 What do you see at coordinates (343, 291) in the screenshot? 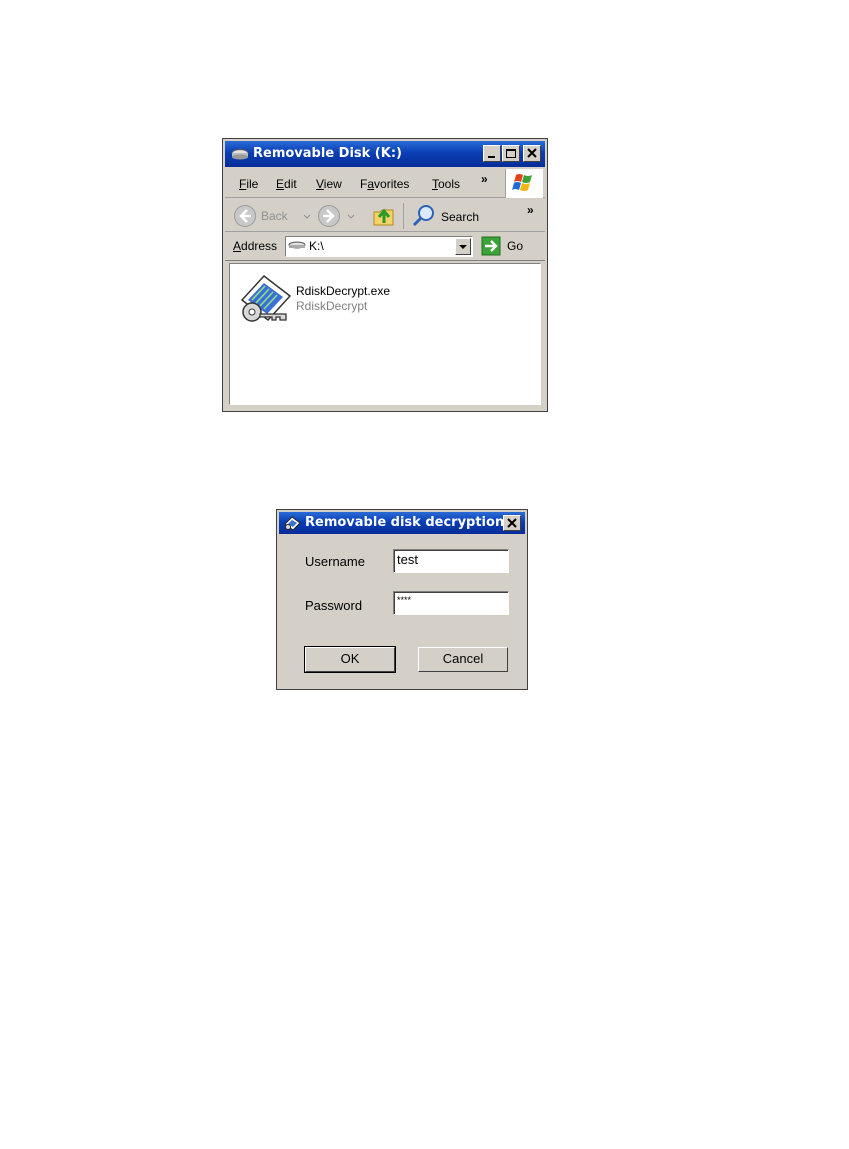
I see `file-name: RdiskDecrypt.exe` at bounding box center [343, 291].